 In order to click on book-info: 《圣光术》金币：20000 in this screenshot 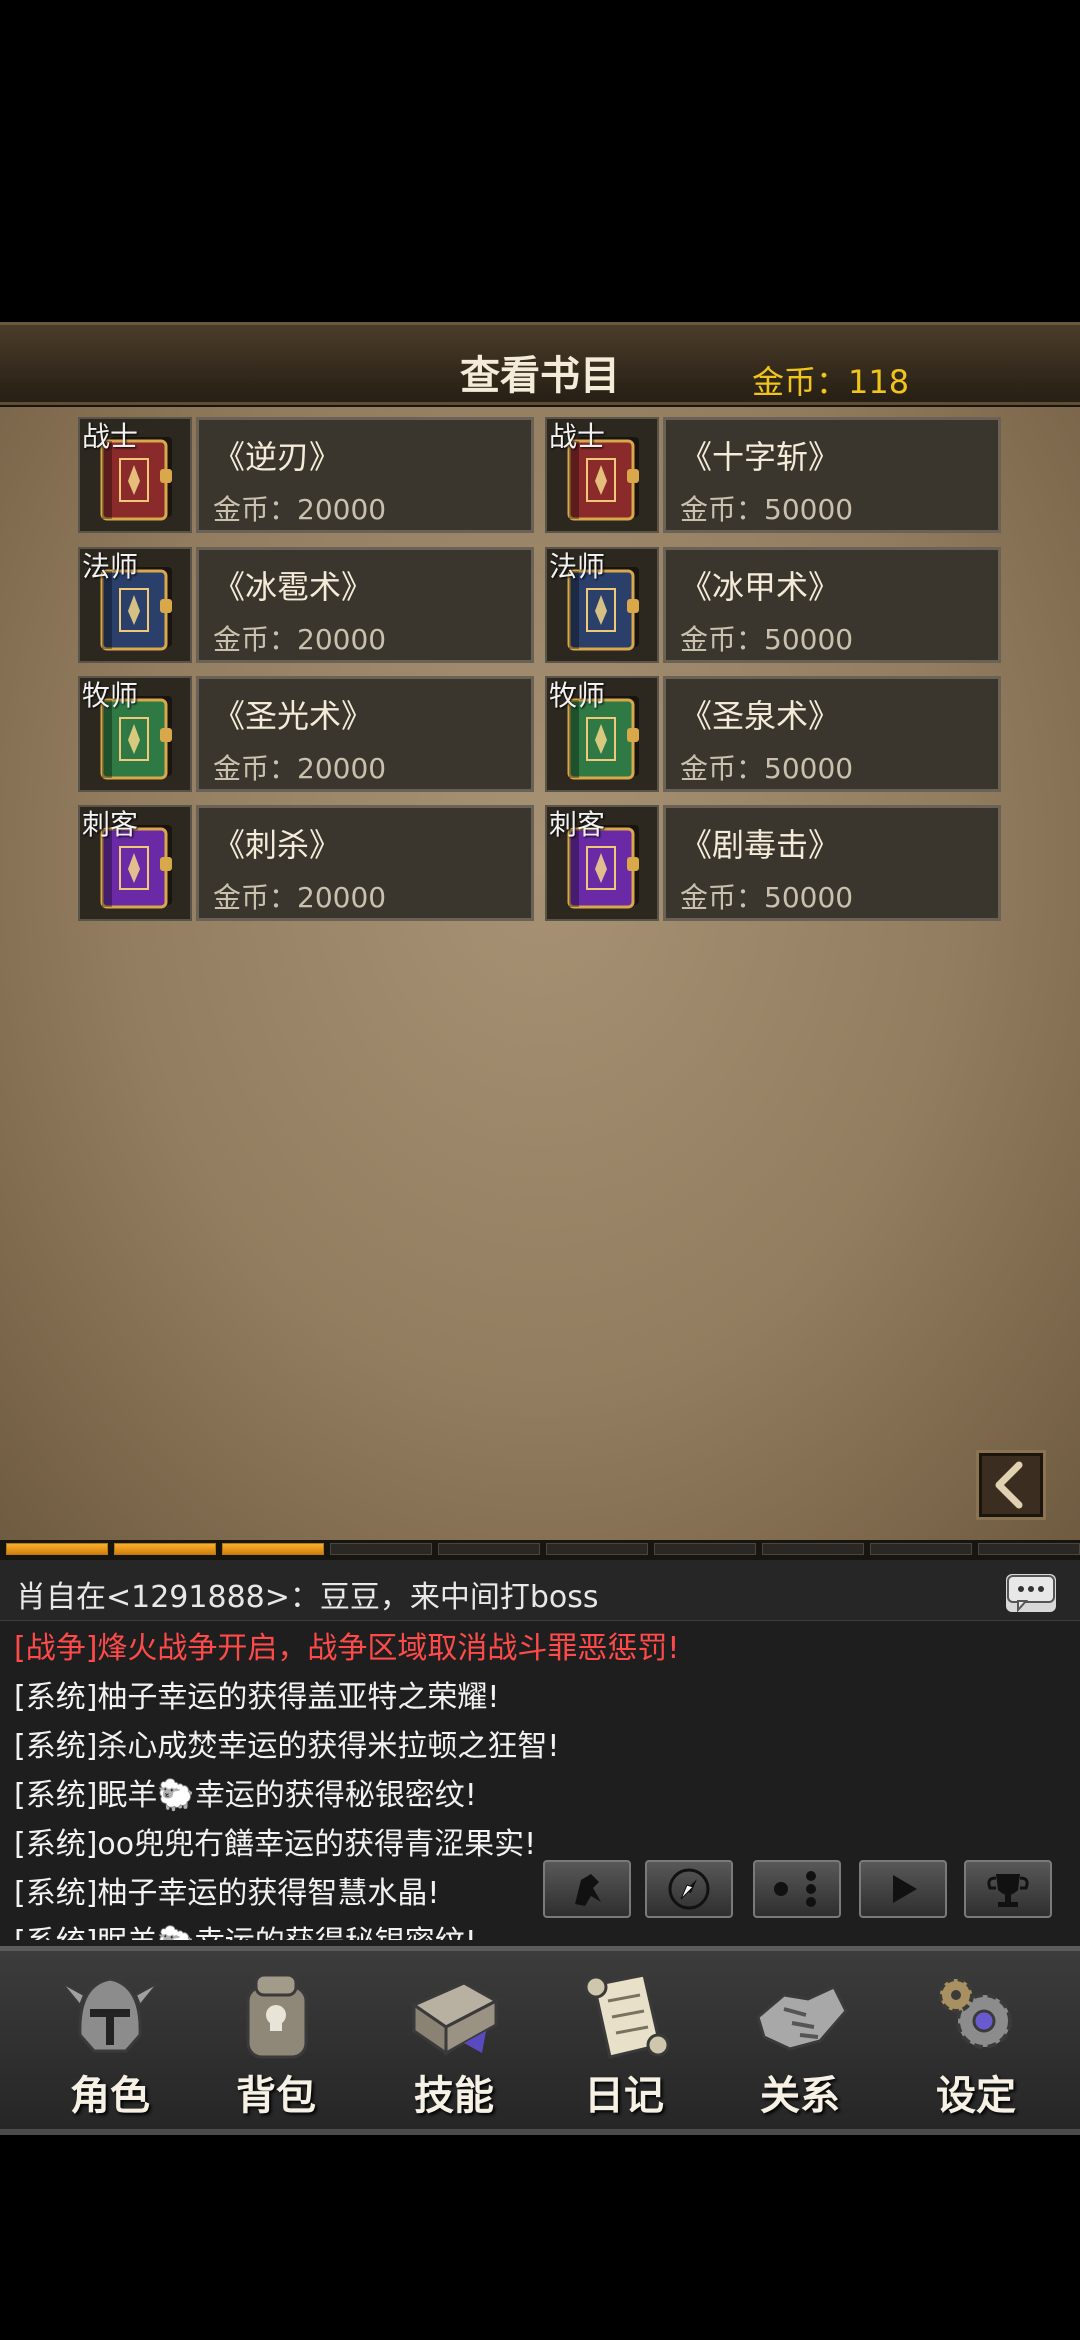, I will do `click(365, 734)`.